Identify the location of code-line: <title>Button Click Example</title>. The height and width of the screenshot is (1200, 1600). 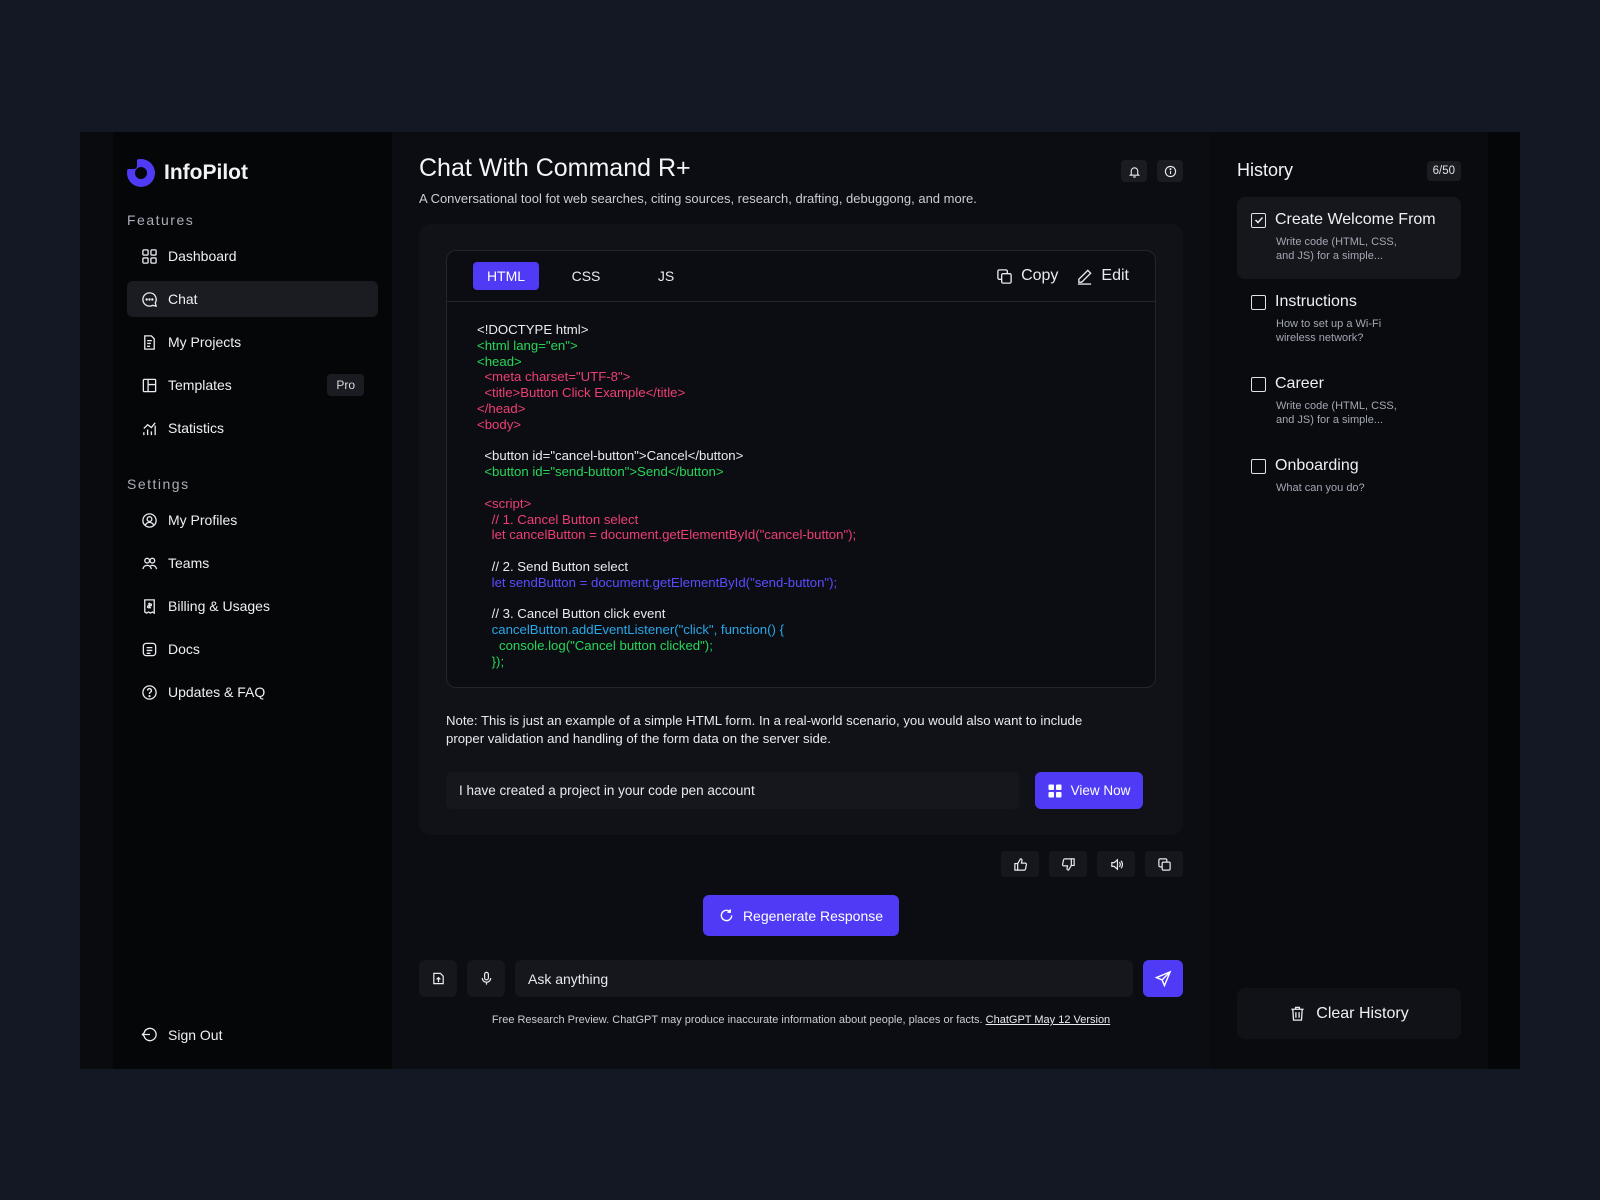
(581, 393).